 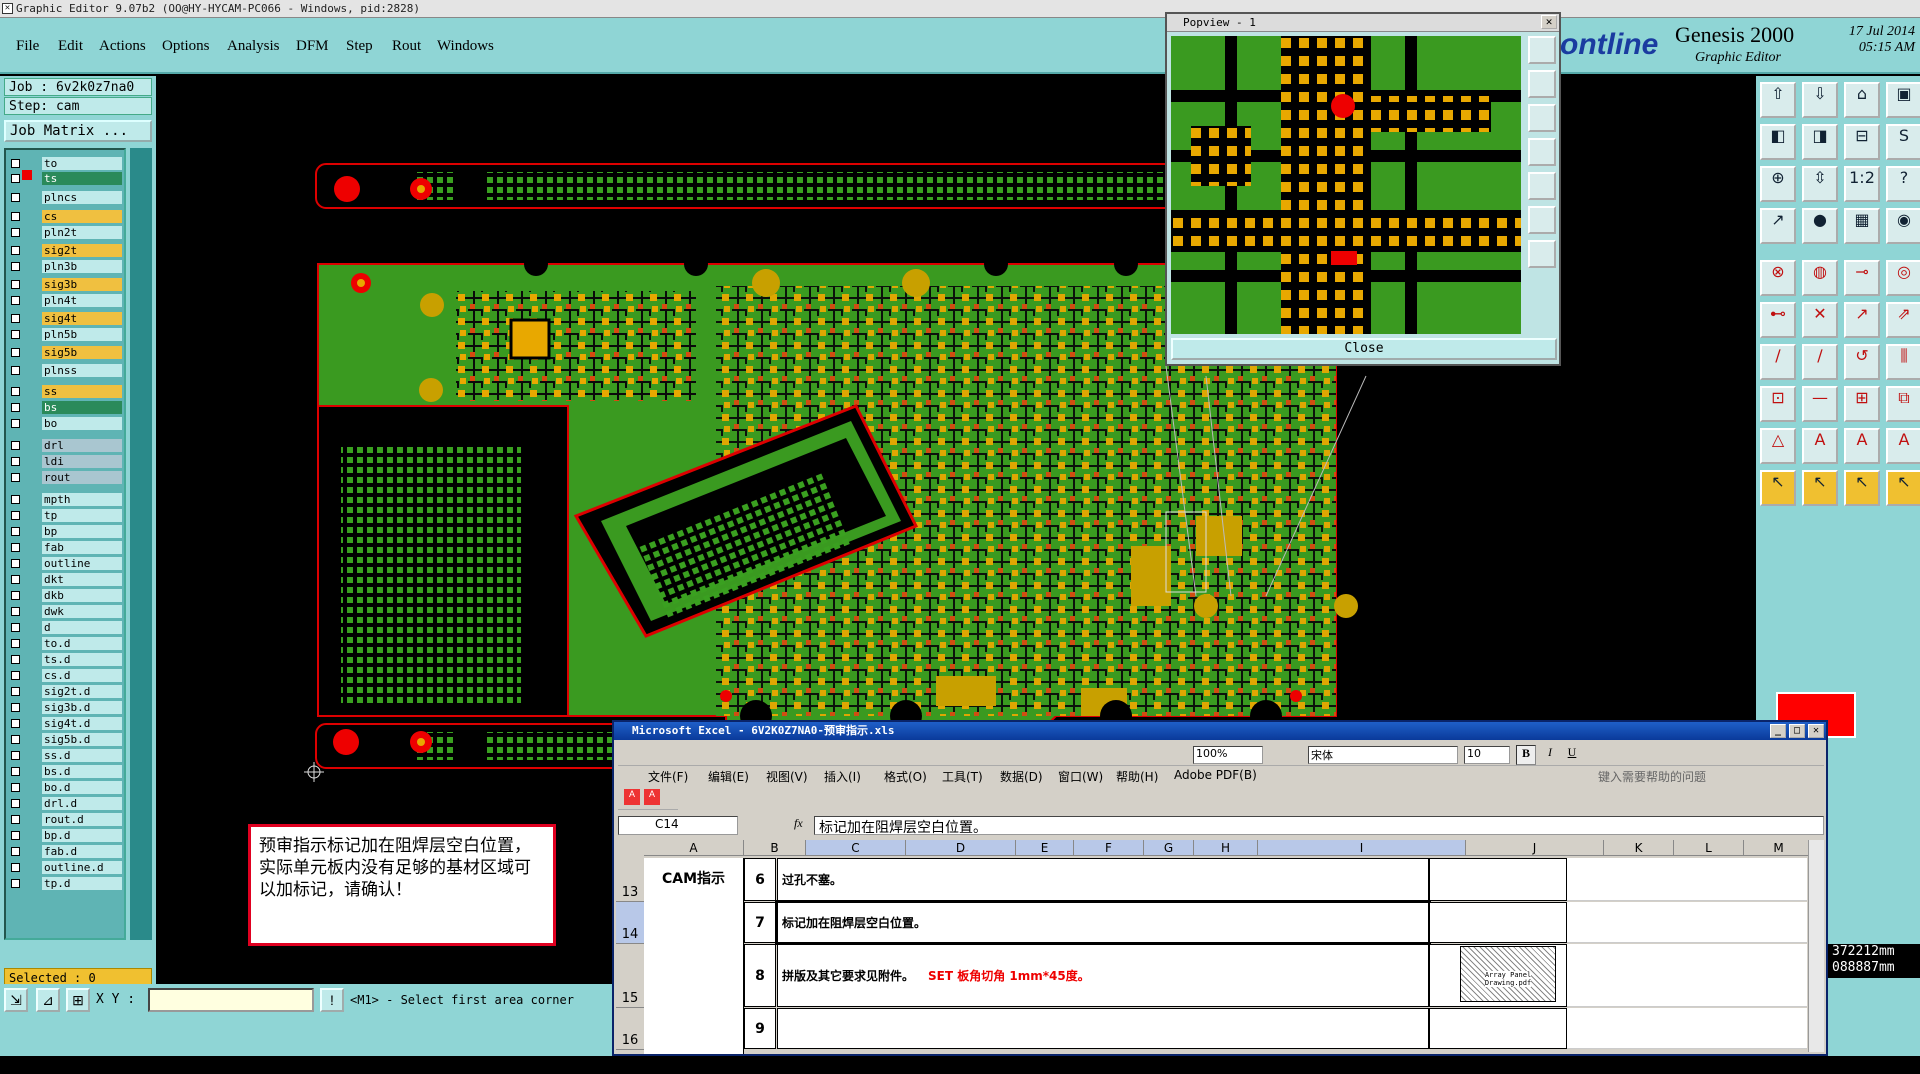 What do you see at coordinates (66, 163) in the screenshot?
I see `layer-to: to` at bounding box center [66, 163].